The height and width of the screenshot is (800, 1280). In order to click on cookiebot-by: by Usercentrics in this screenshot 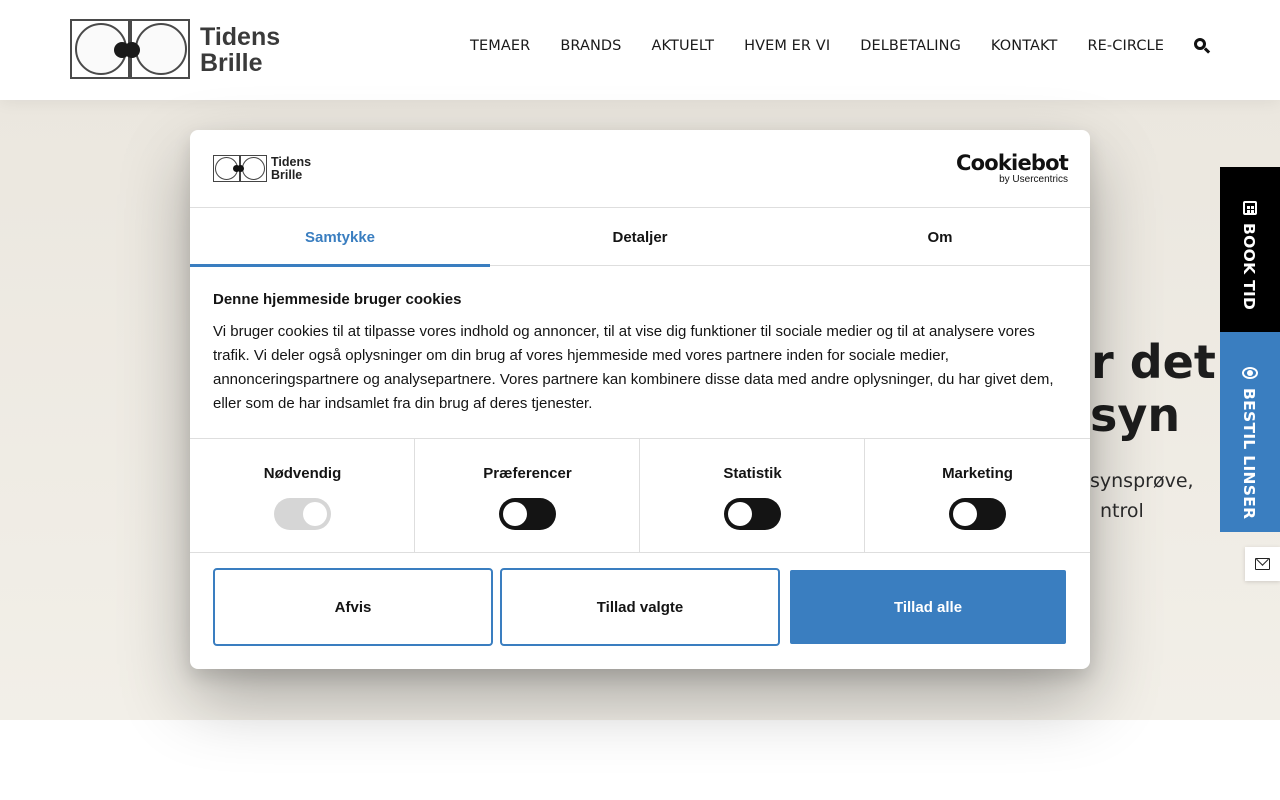, I will do `click(1033, 179)`.